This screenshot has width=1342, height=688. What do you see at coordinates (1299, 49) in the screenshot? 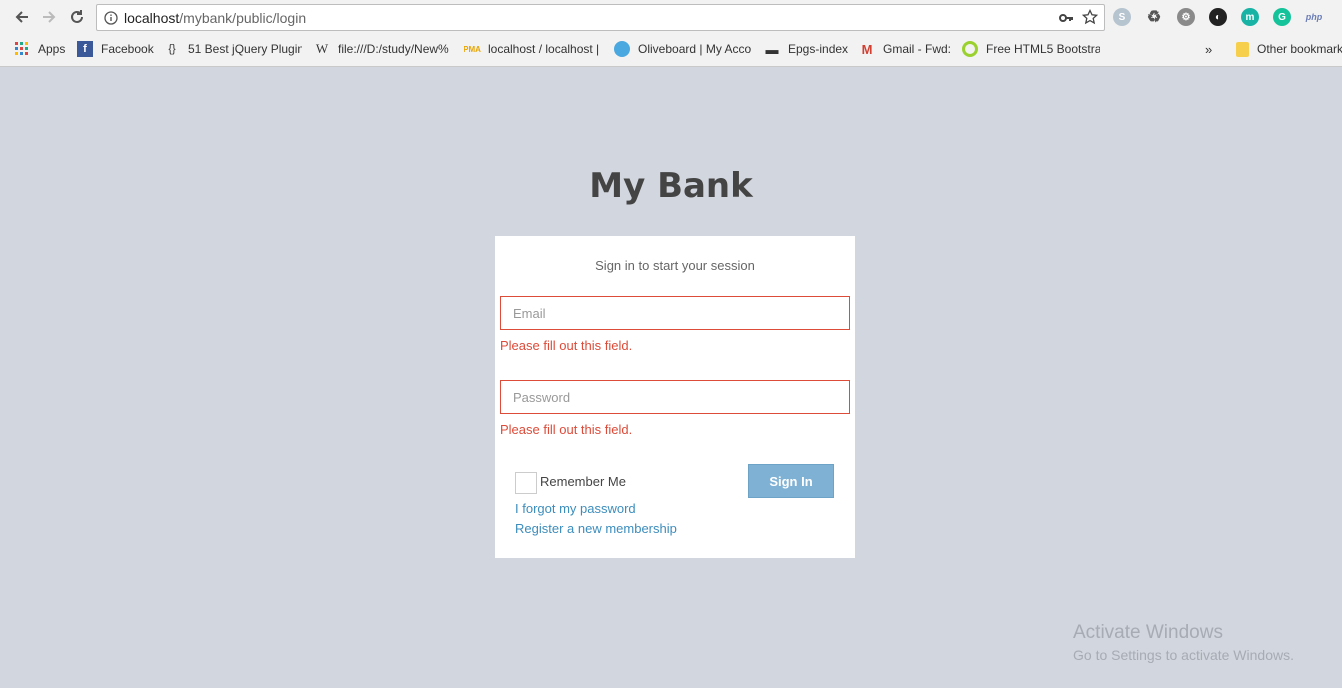
I see `bookmark-label: Other bookmarks` at bounding box center [1299, 49].